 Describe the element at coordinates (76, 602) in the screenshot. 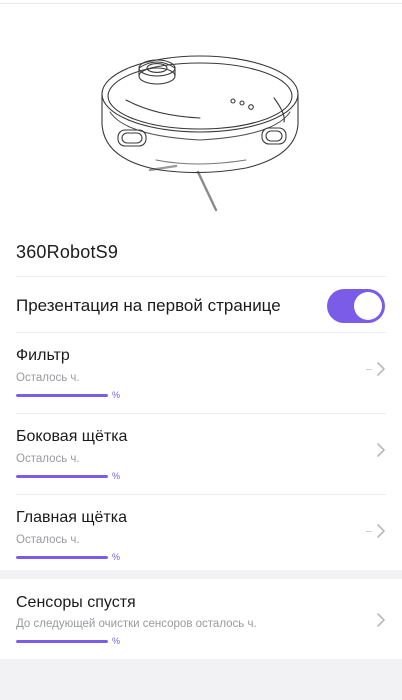

I see `sensors-title: Сенсоры спустя` at that location.